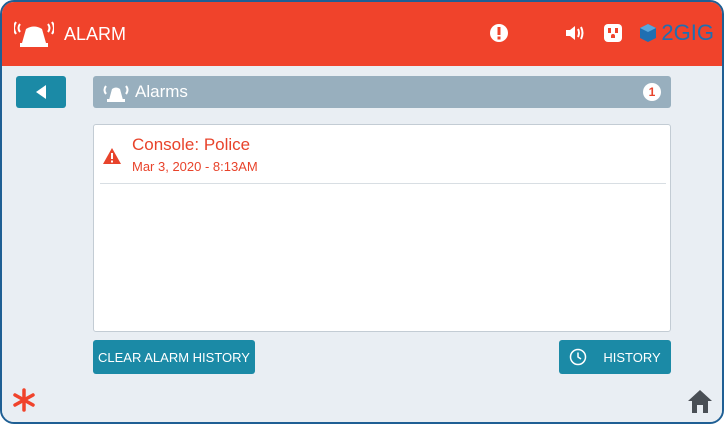 The height and width of the screenshot is (424, 724). I want to click on warning-icon, so click(112, 156).